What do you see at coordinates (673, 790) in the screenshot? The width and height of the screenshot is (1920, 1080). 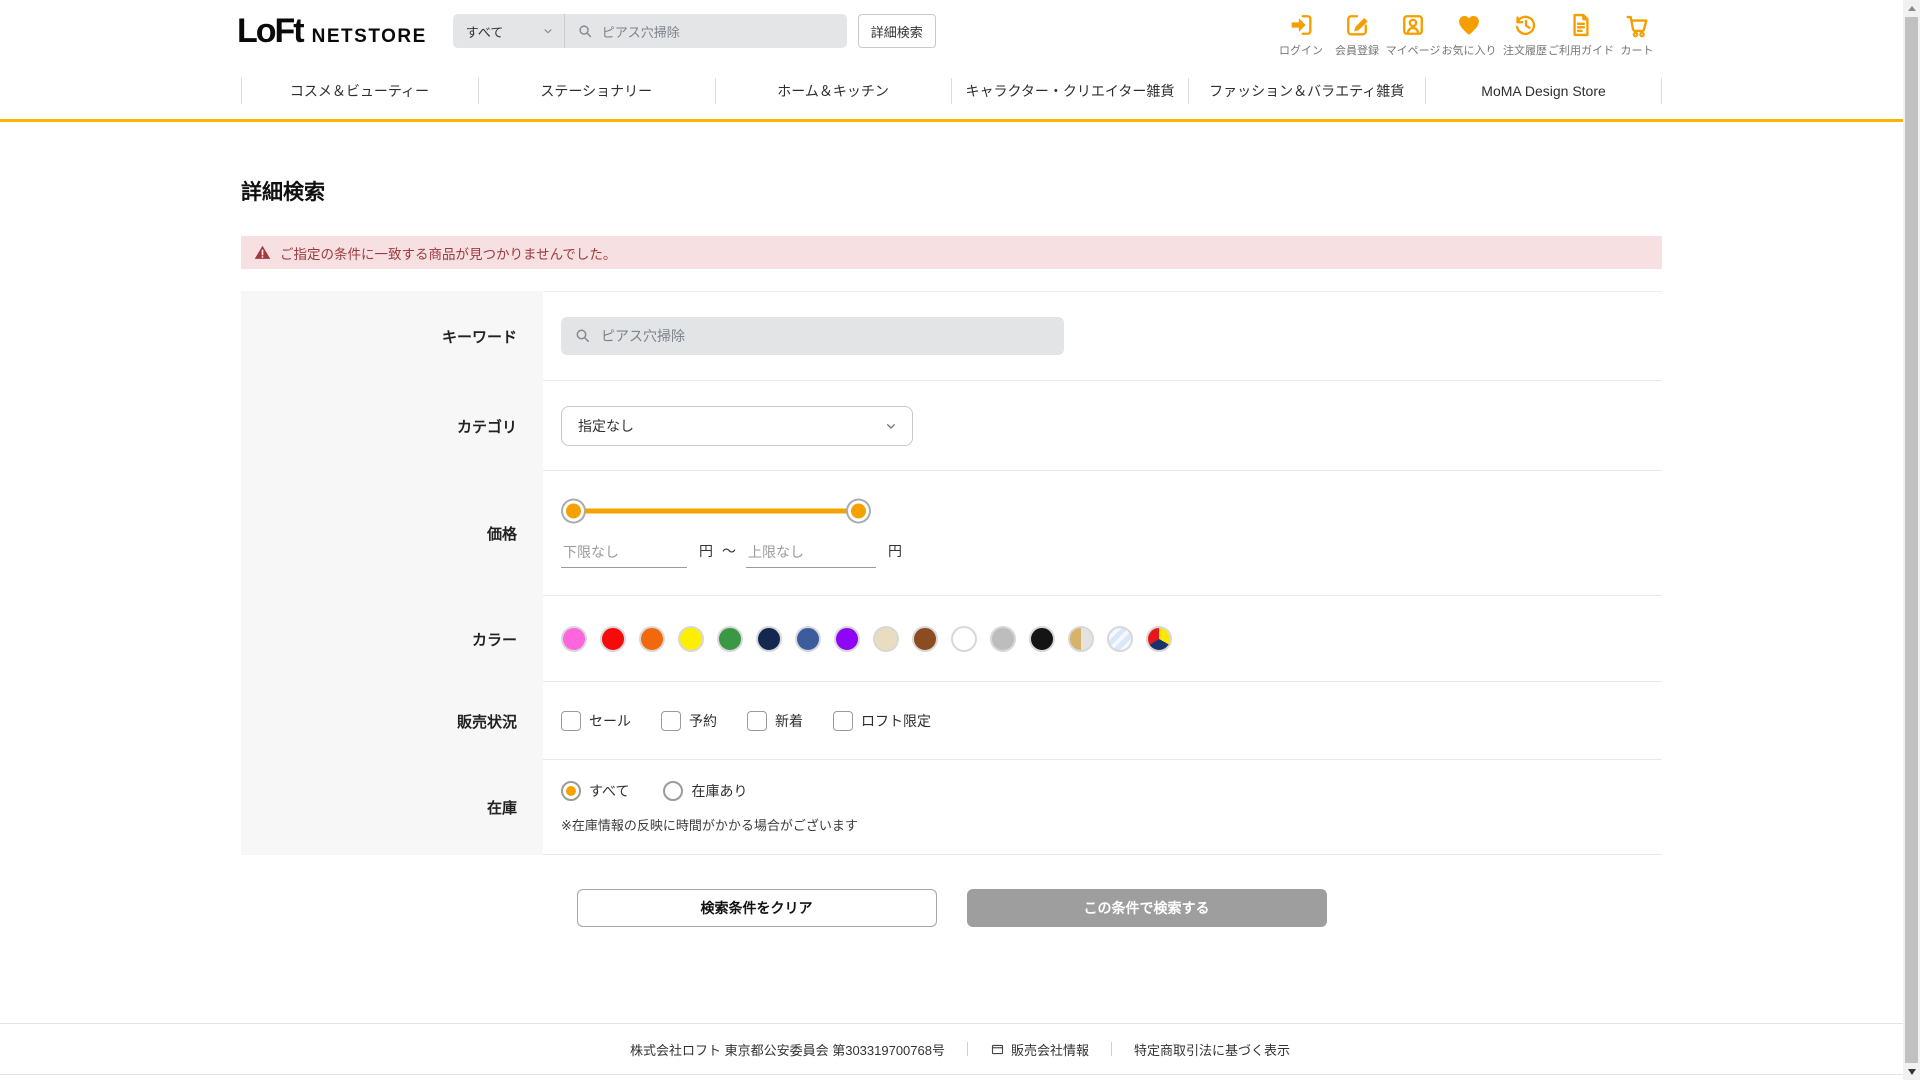 I see `radio-unselected-icon` at bounding box center [673, 790].